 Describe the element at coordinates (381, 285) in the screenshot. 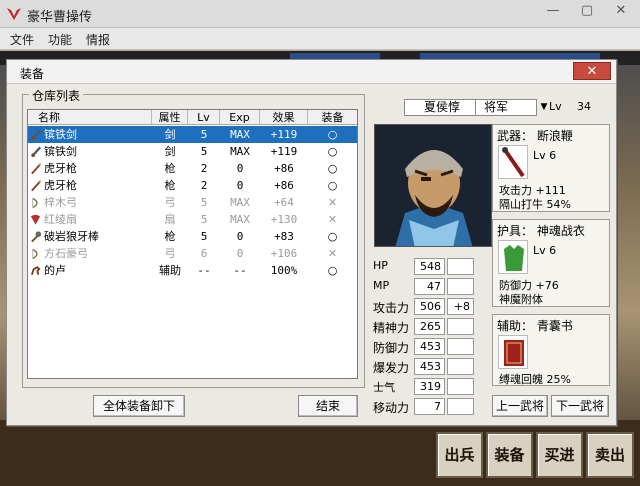

I see `stat-label: MP` at that location.